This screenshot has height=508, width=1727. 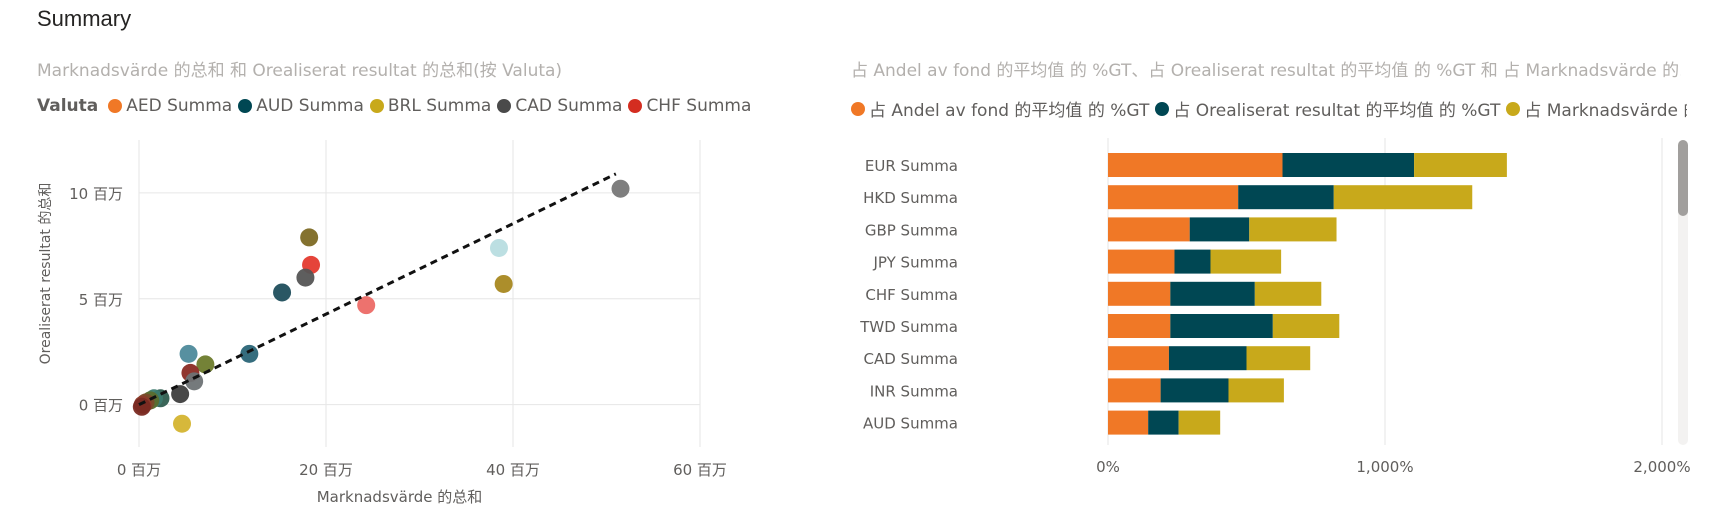 What do you see at coordinates (910, 198) in the screenshot?
I see `category-label: HKD Summa` at bounding box center [910, 198].